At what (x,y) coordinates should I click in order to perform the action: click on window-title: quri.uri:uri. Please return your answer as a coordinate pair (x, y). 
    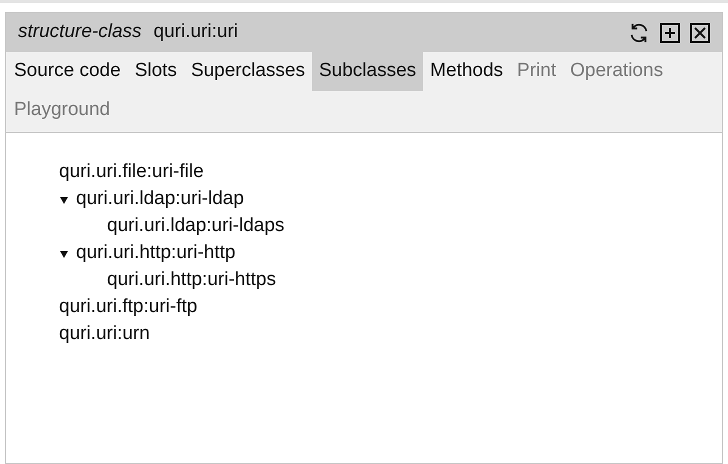
    Looking at the image, I should click on (196, 32).